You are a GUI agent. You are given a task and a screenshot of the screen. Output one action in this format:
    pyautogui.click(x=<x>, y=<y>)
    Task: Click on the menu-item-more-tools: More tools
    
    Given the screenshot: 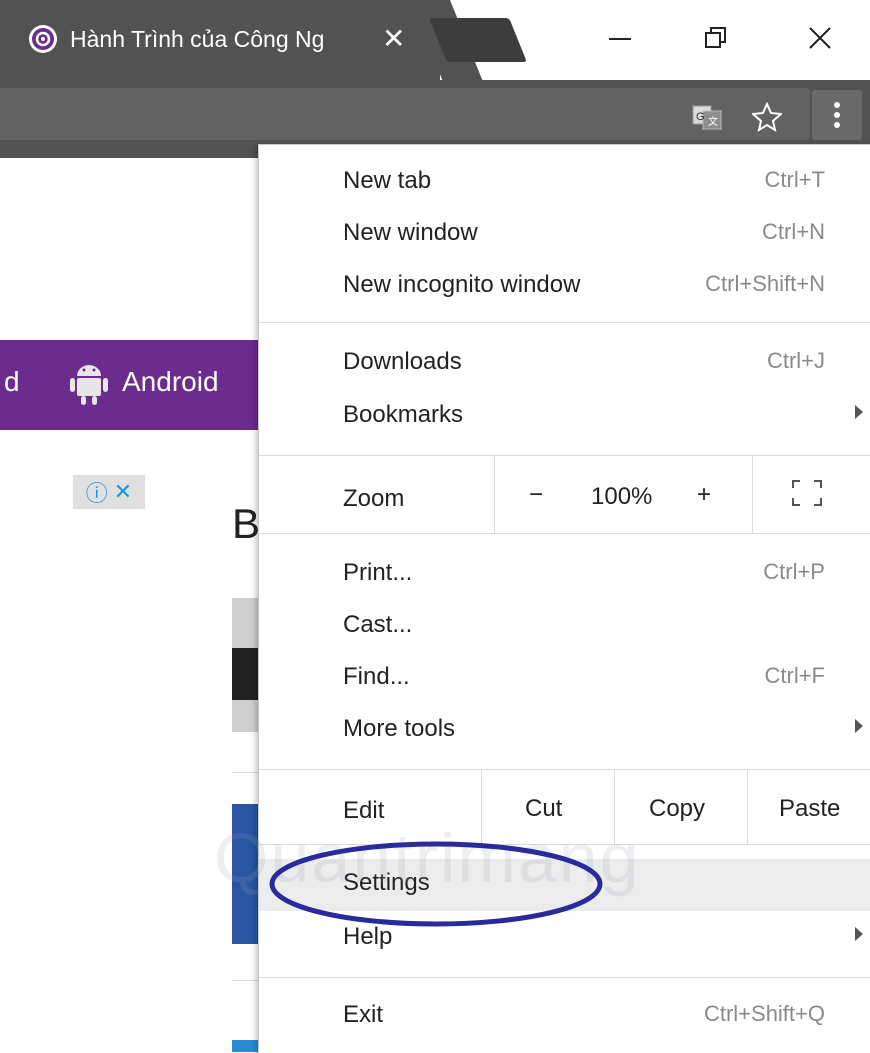 What is the action you would take?
    pyautogui.click(x=564, y=731)
    